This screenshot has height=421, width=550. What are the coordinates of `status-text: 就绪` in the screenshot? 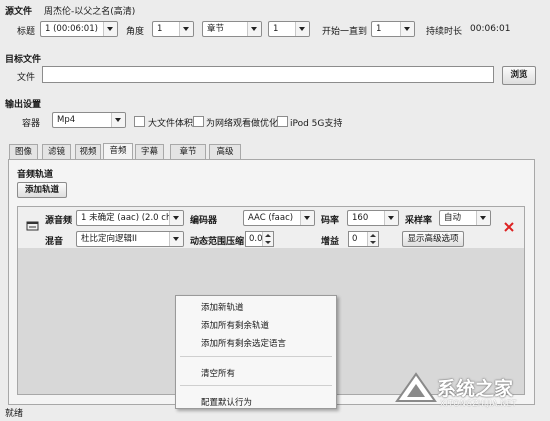 It's located at (14, 414).